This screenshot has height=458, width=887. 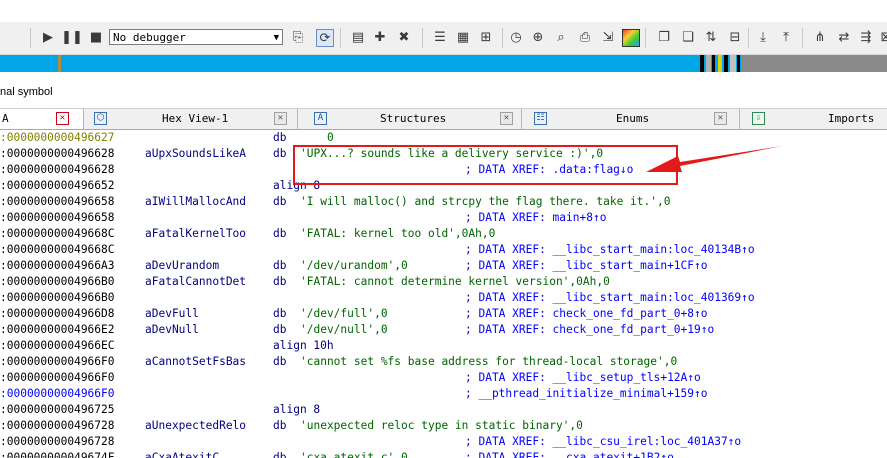 I want to click on breakpoint-remove-icon: ✖, so click(x=404, y=37).